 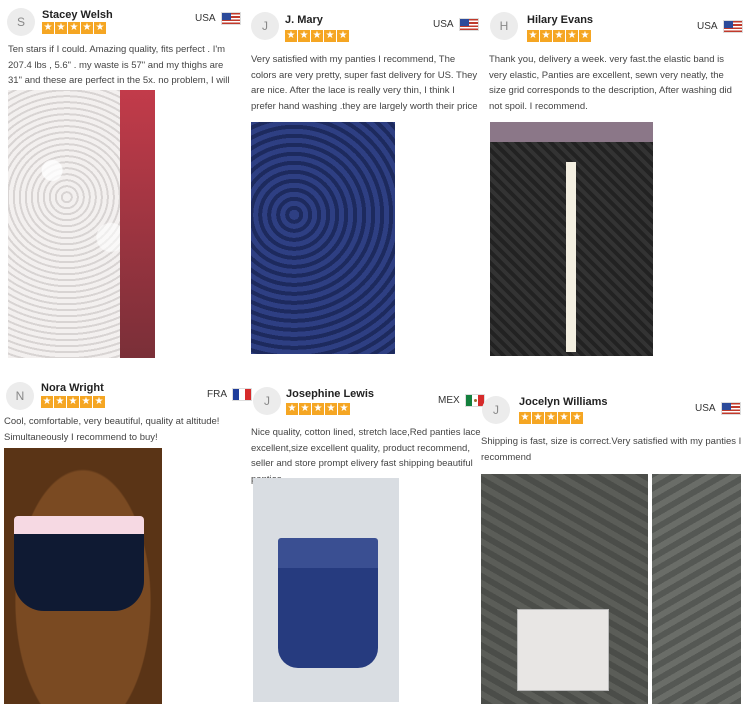 I want to click on avatar: S, so click(x=21, y=22).